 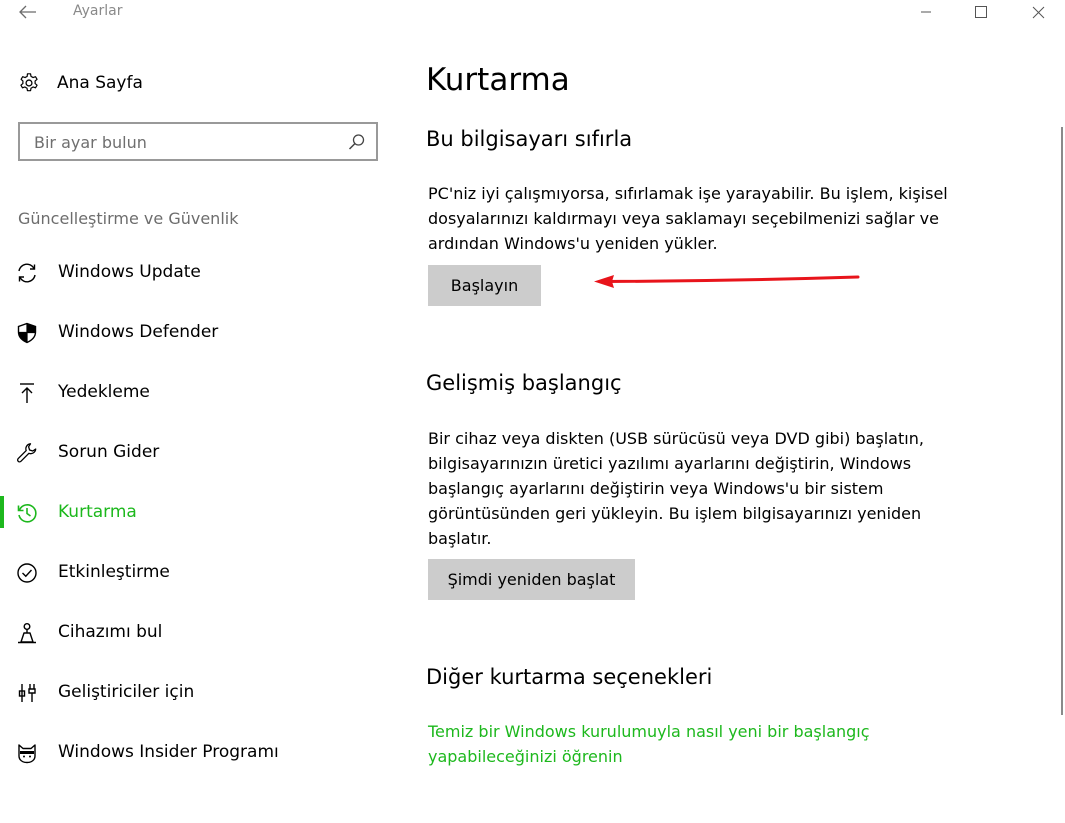 I want to click on annotation-arrow, so click(x=727, y=281).